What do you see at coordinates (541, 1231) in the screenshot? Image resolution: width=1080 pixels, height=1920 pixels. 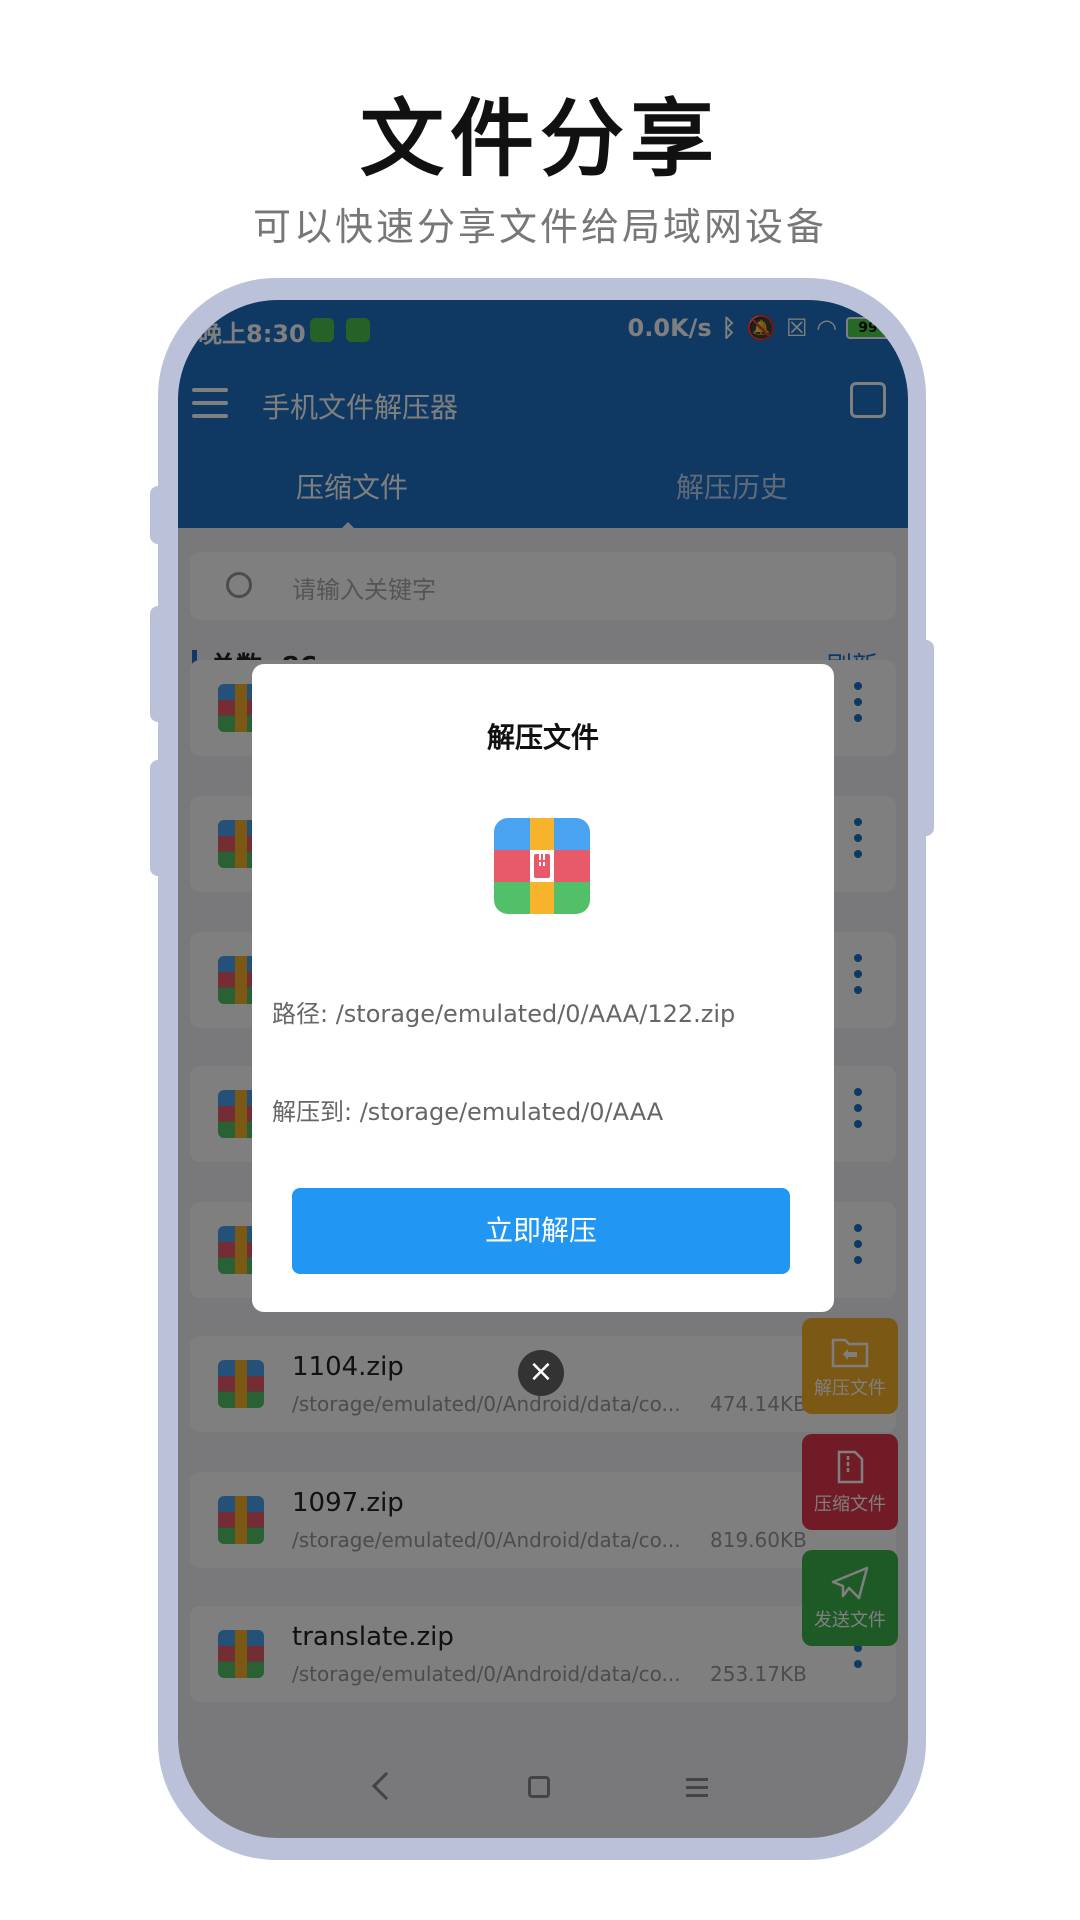 I see `extract-now-button: 立即解压` at bounding box center [541, 1231].